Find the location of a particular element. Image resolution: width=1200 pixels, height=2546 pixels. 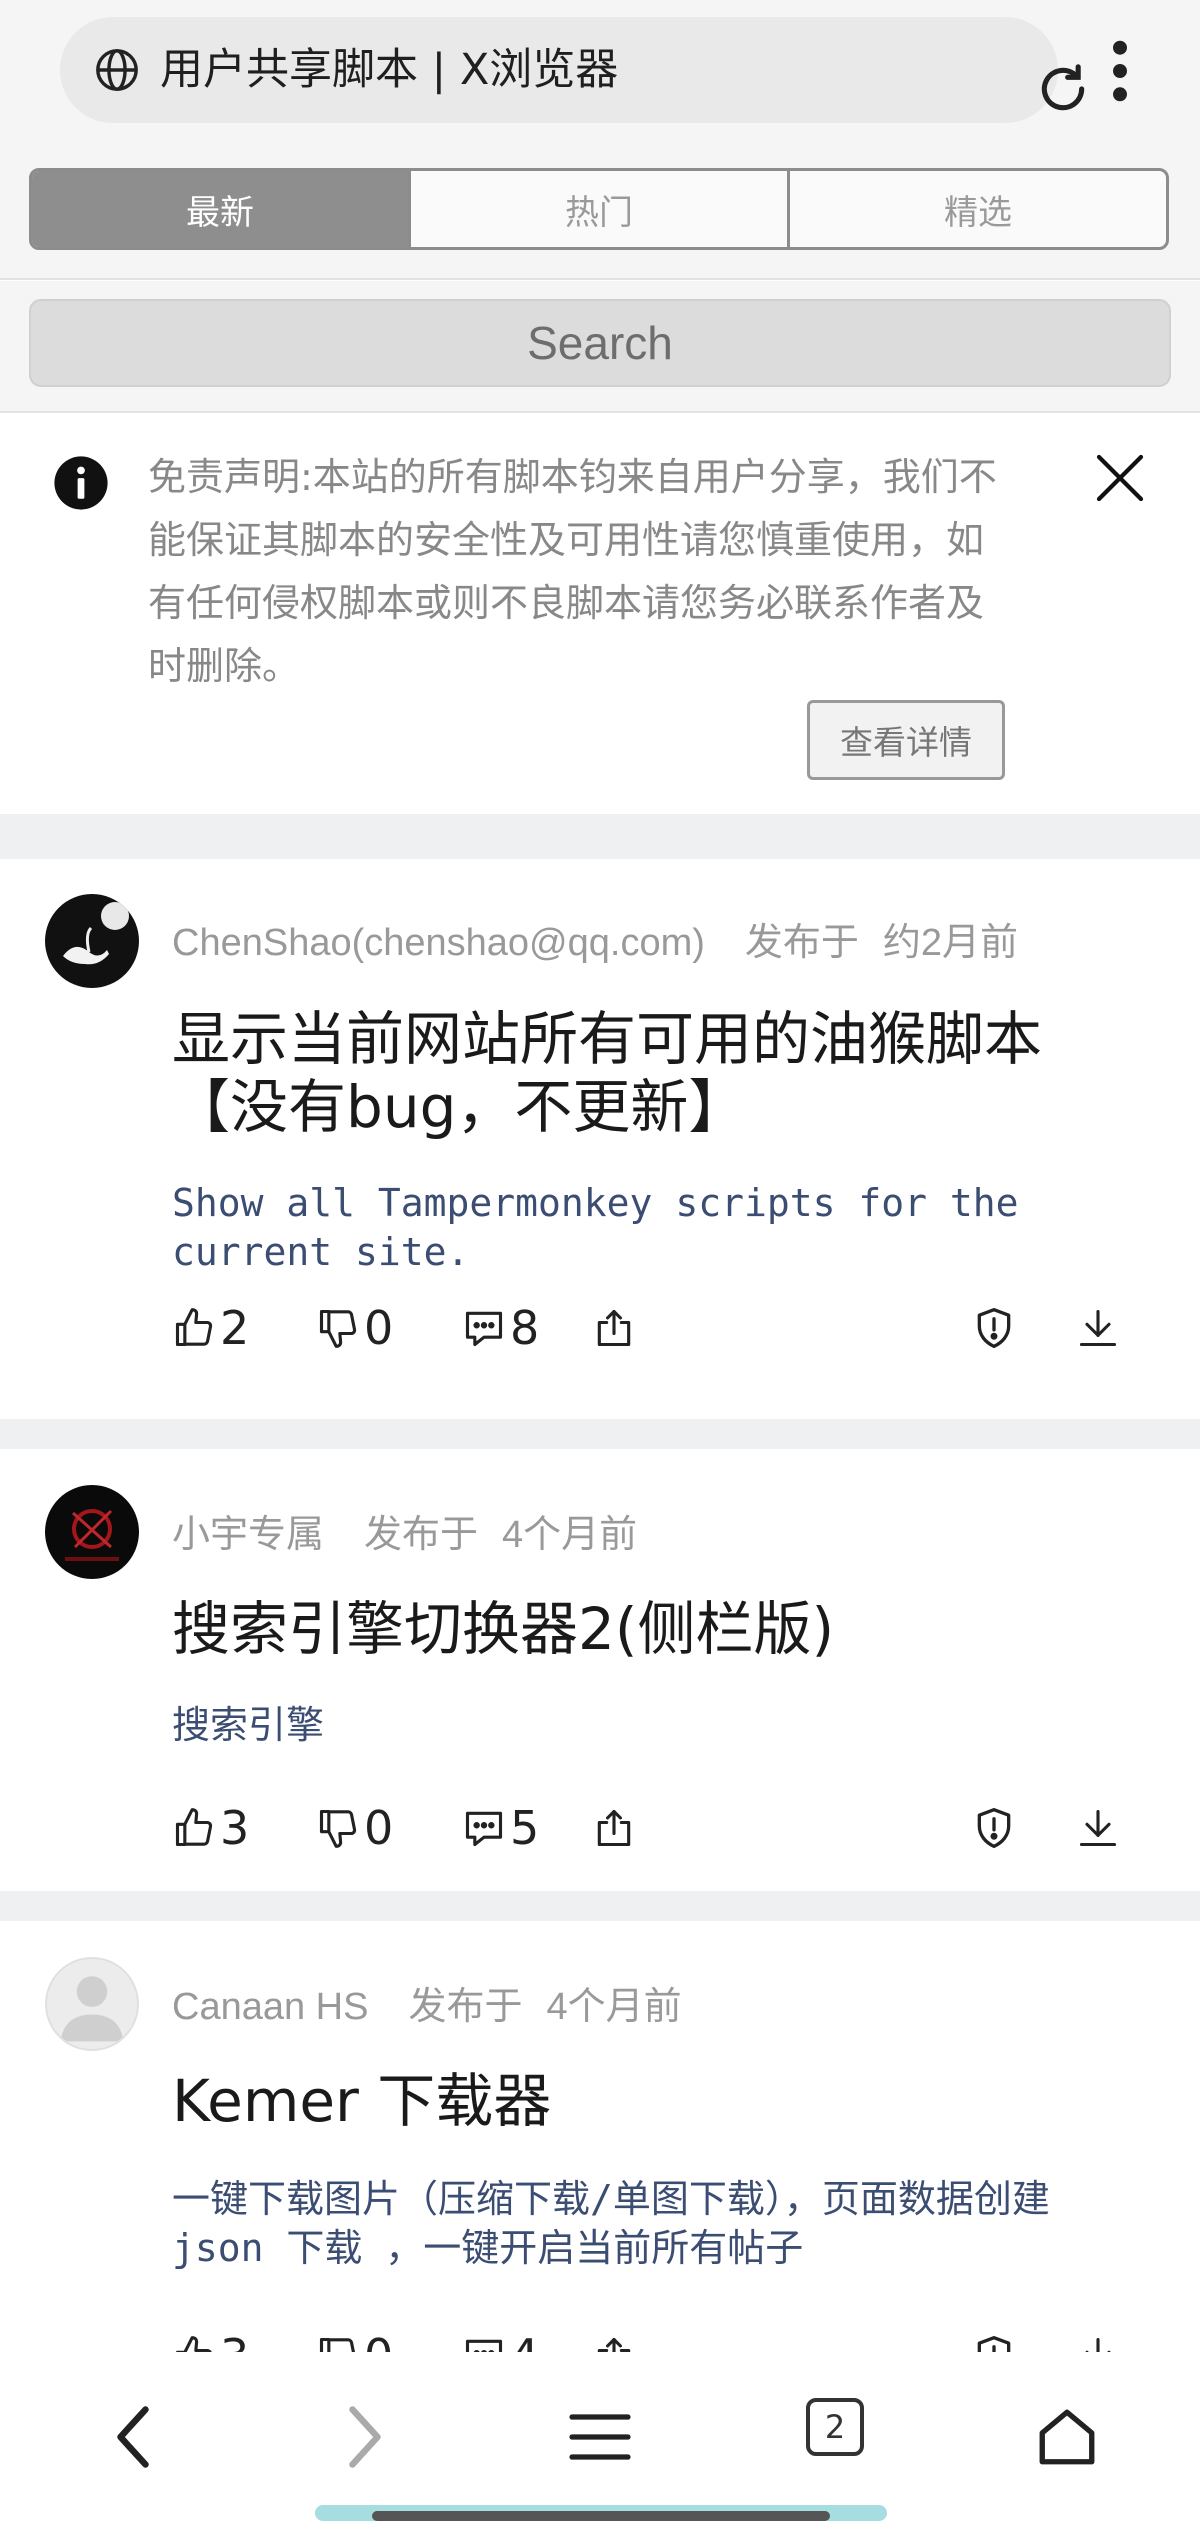

post-description: 搜索引擎 is located at coordinates (248, 1725).